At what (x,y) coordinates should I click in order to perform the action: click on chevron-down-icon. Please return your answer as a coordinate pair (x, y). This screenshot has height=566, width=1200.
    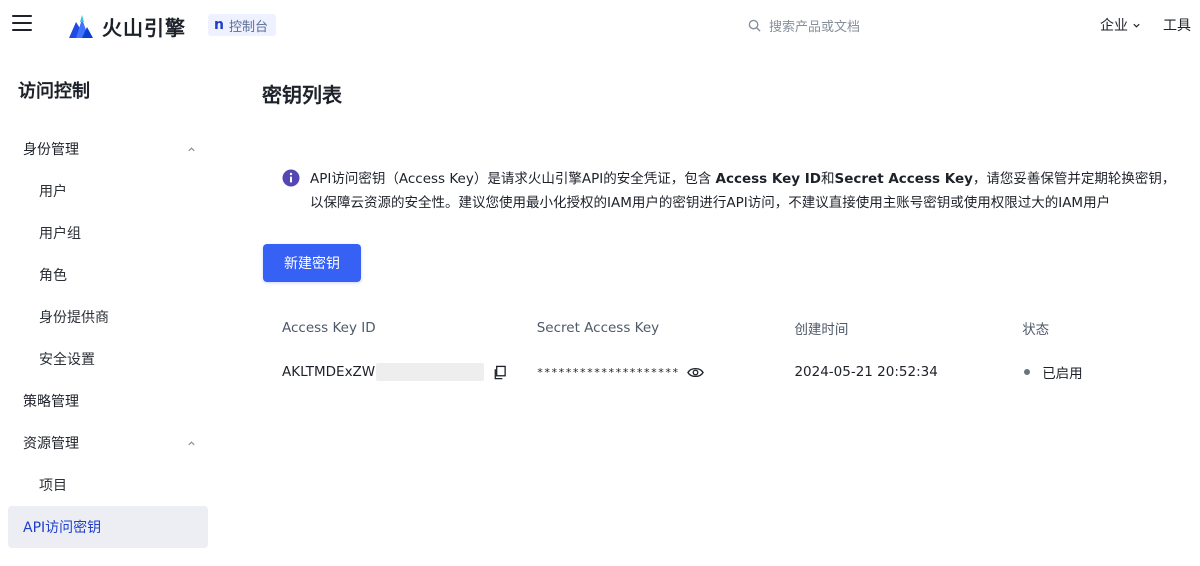
    Looking at the image, I should click on (1136, 25).